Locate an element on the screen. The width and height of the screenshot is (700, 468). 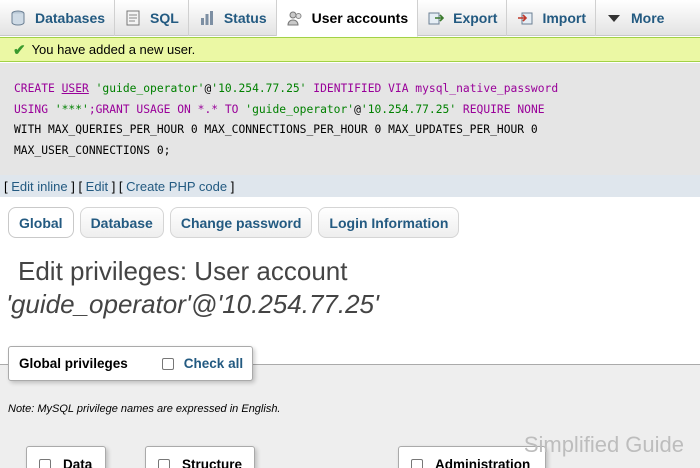
tab-more: More is located at coordinates (634, 18).